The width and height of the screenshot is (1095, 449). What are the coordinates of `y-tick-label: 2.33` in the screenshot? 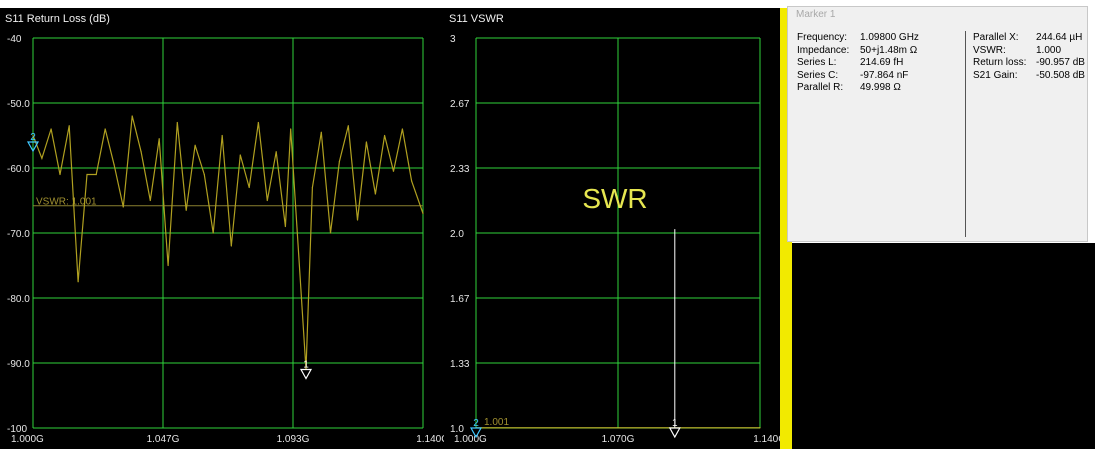 It's located at (460, 169).